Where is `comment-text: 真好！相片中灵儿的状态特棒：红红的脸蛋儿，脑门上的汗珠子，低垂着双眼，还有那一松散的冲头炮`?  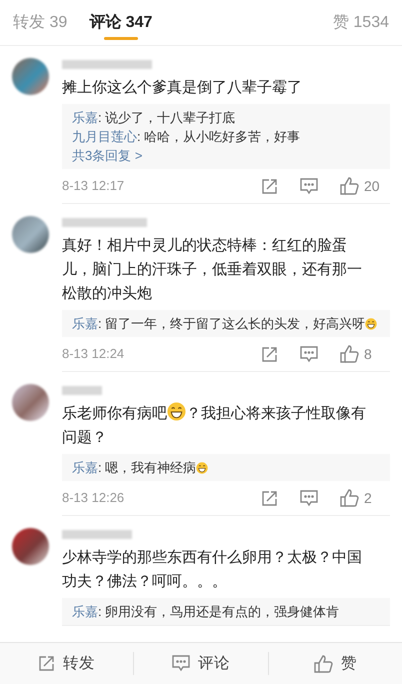
comment-text: 真好！相片中灵儿的状态特棒：红红的脸蛋儿，脑门上的汗珠子，低垂着双眼，还有那一松散的冲头炮 is located at coordinates (212, 270).